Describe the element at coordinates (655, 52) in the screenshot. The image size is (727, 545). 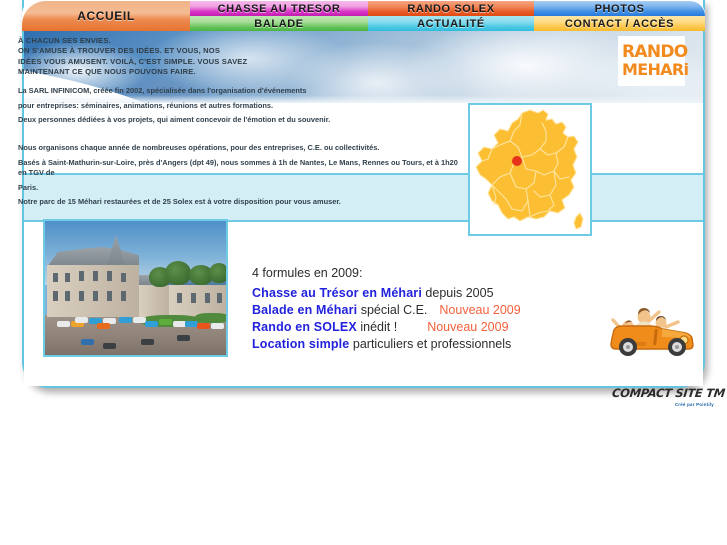
I see `logo-line-rando: RANDO` at that location.